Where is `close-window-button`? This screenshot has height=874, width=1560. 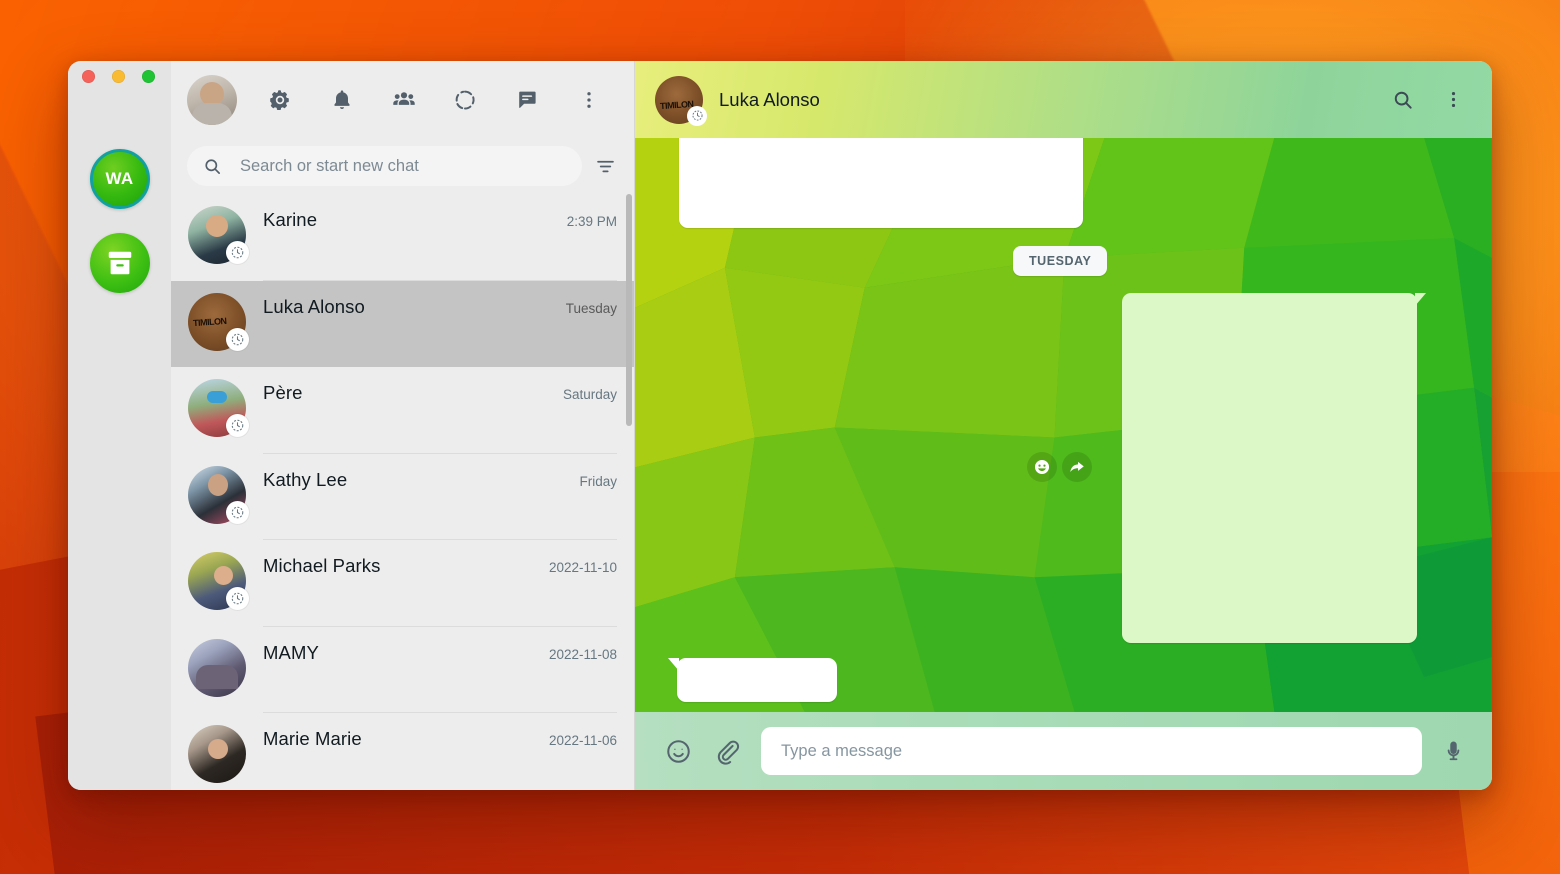
close-window-button is located at coordinates (88, 76).